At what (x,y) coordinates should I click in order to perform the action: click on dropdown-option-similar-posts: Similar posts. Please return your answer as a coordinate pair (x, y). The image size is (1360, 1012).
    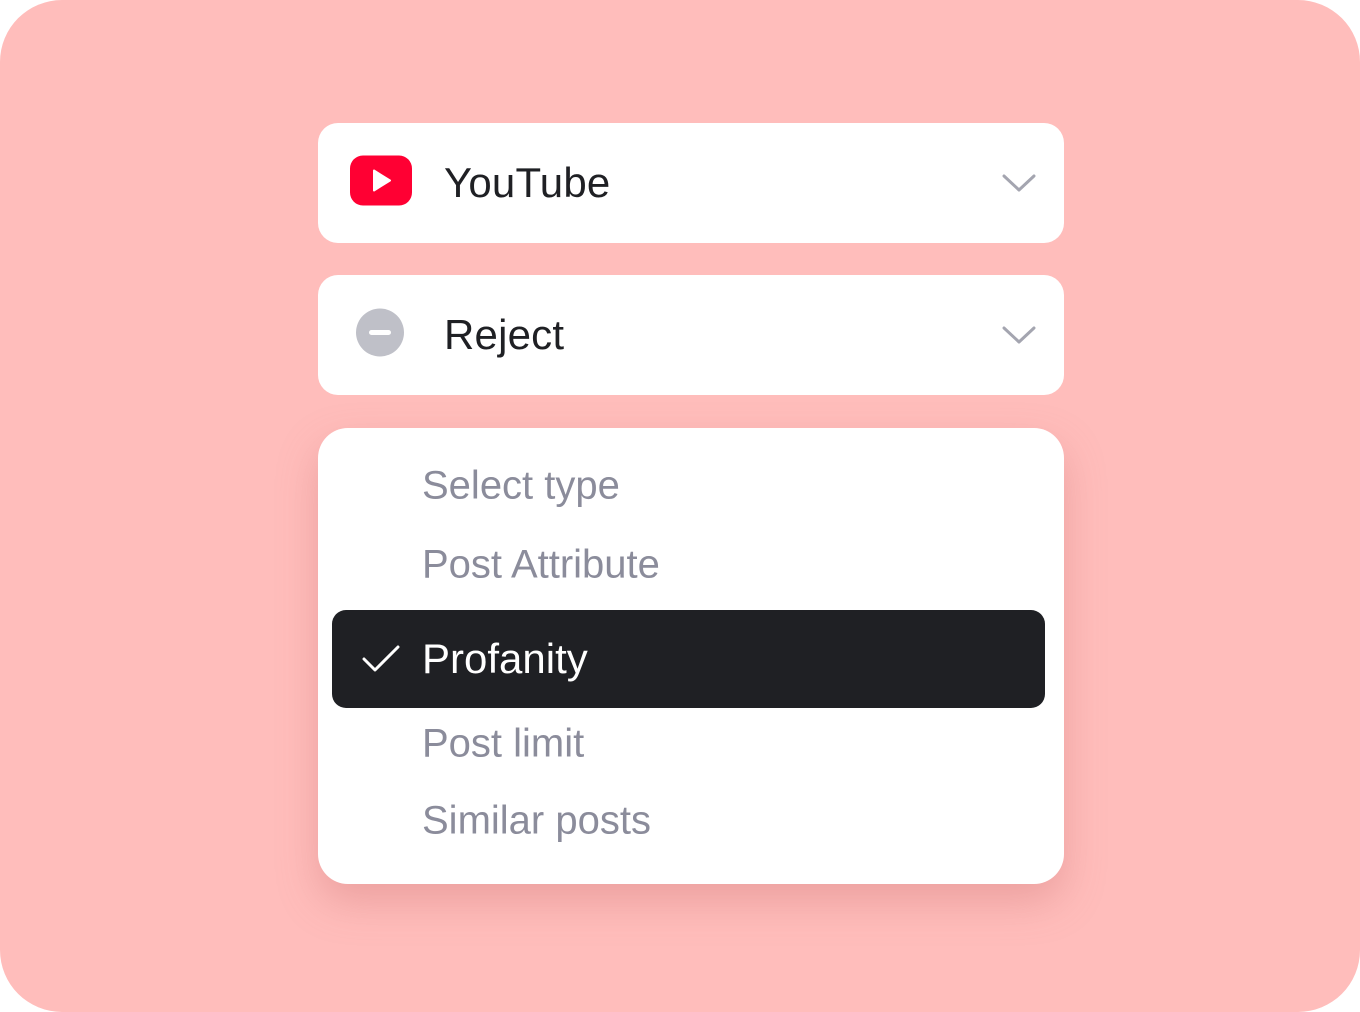
    Looking at the image, I should click on (688, 821).